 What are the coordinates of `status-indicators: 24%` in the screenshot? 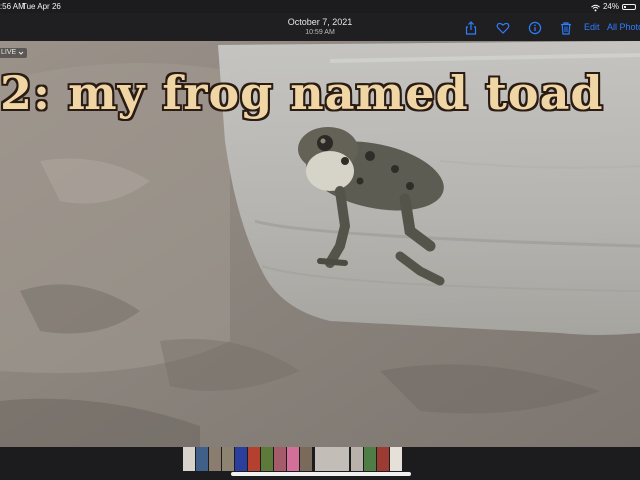 It's located at (613, 6).